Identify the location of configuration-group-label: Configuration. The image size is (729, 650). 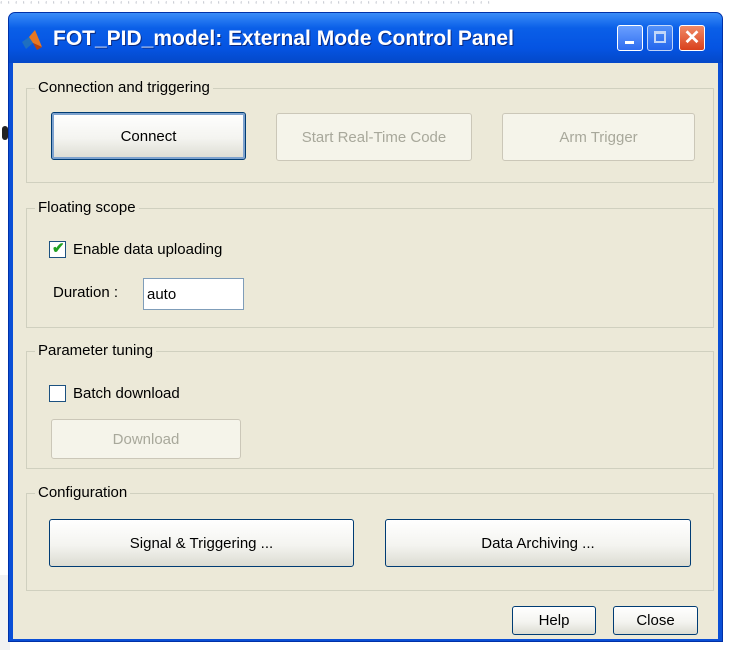
(83, 492).